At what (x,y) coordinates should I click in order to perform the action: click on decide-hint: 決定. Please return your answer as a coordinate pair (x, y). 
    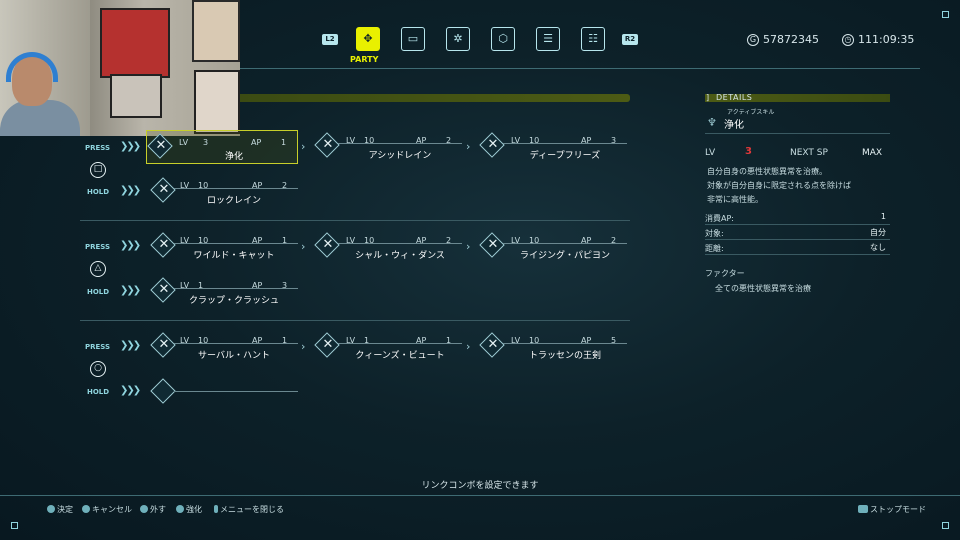
    Looking at the image, I should click on (60, 509).